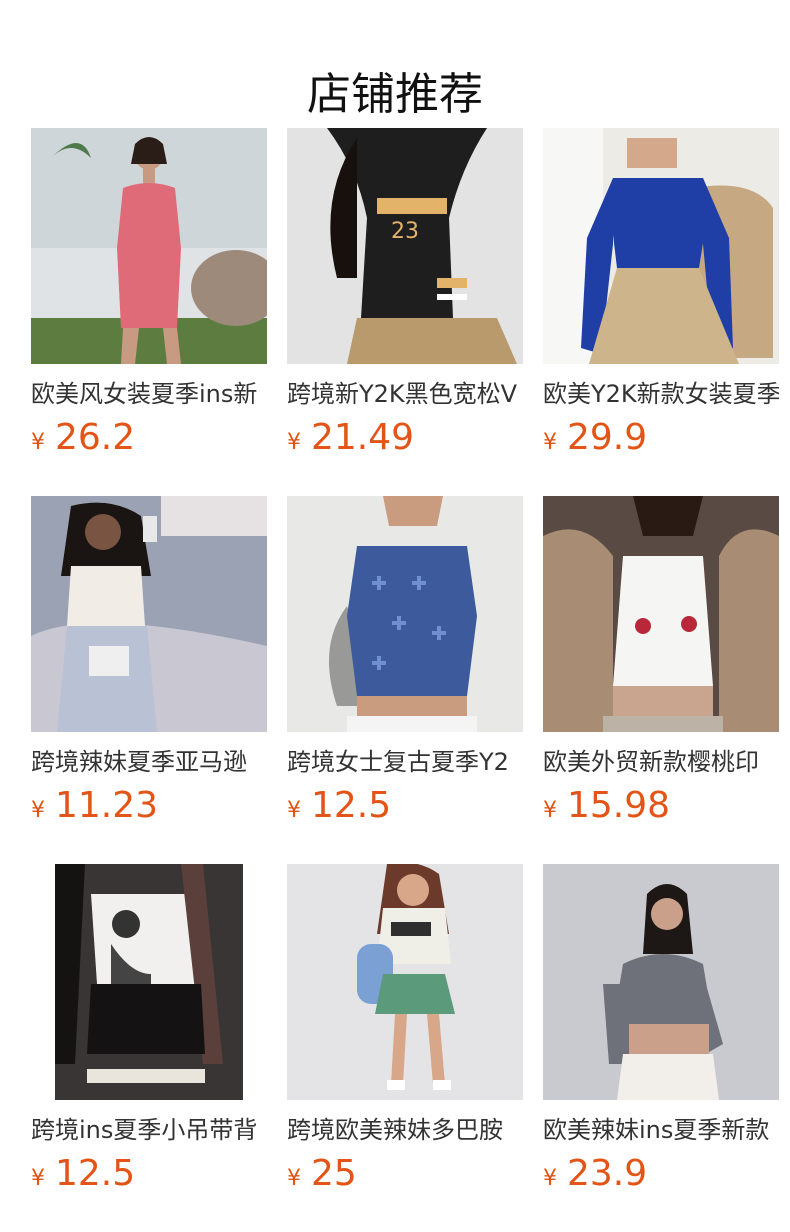  Describe the element at coordinates (95, 437) in the screenshot. I see `price-value: 26.2` at that location.